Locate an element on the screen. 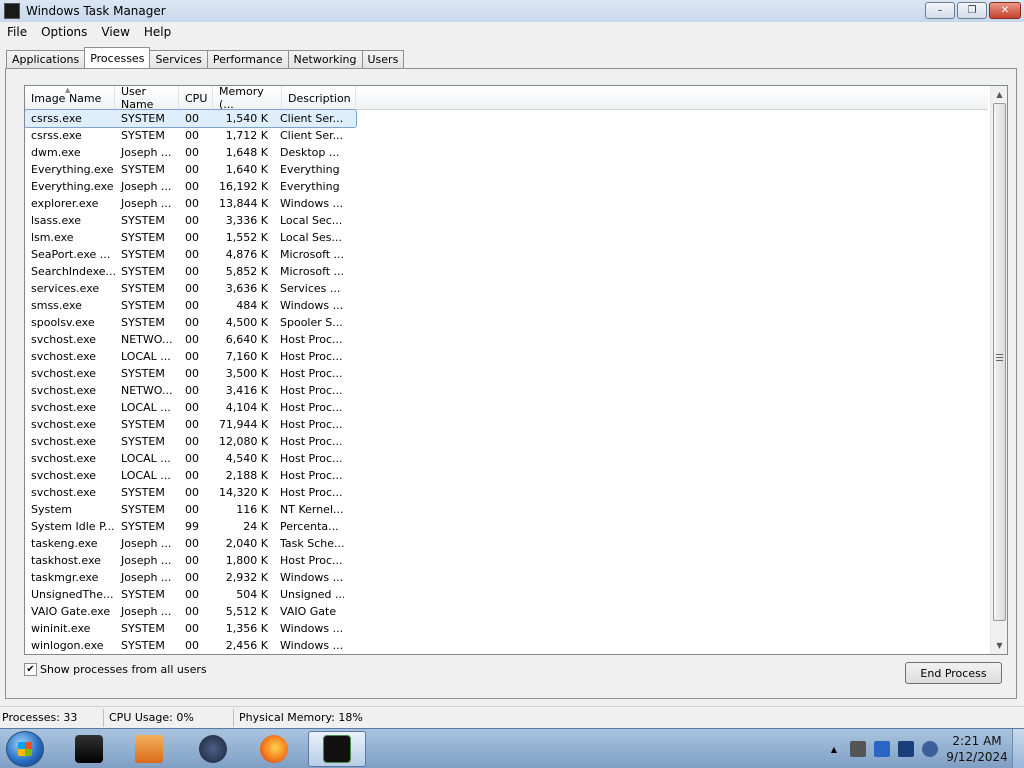 Image resolution: width=1024 pixels, height=768 pixels. process-memory: 14,320 K is located at coordinates (244, 492).